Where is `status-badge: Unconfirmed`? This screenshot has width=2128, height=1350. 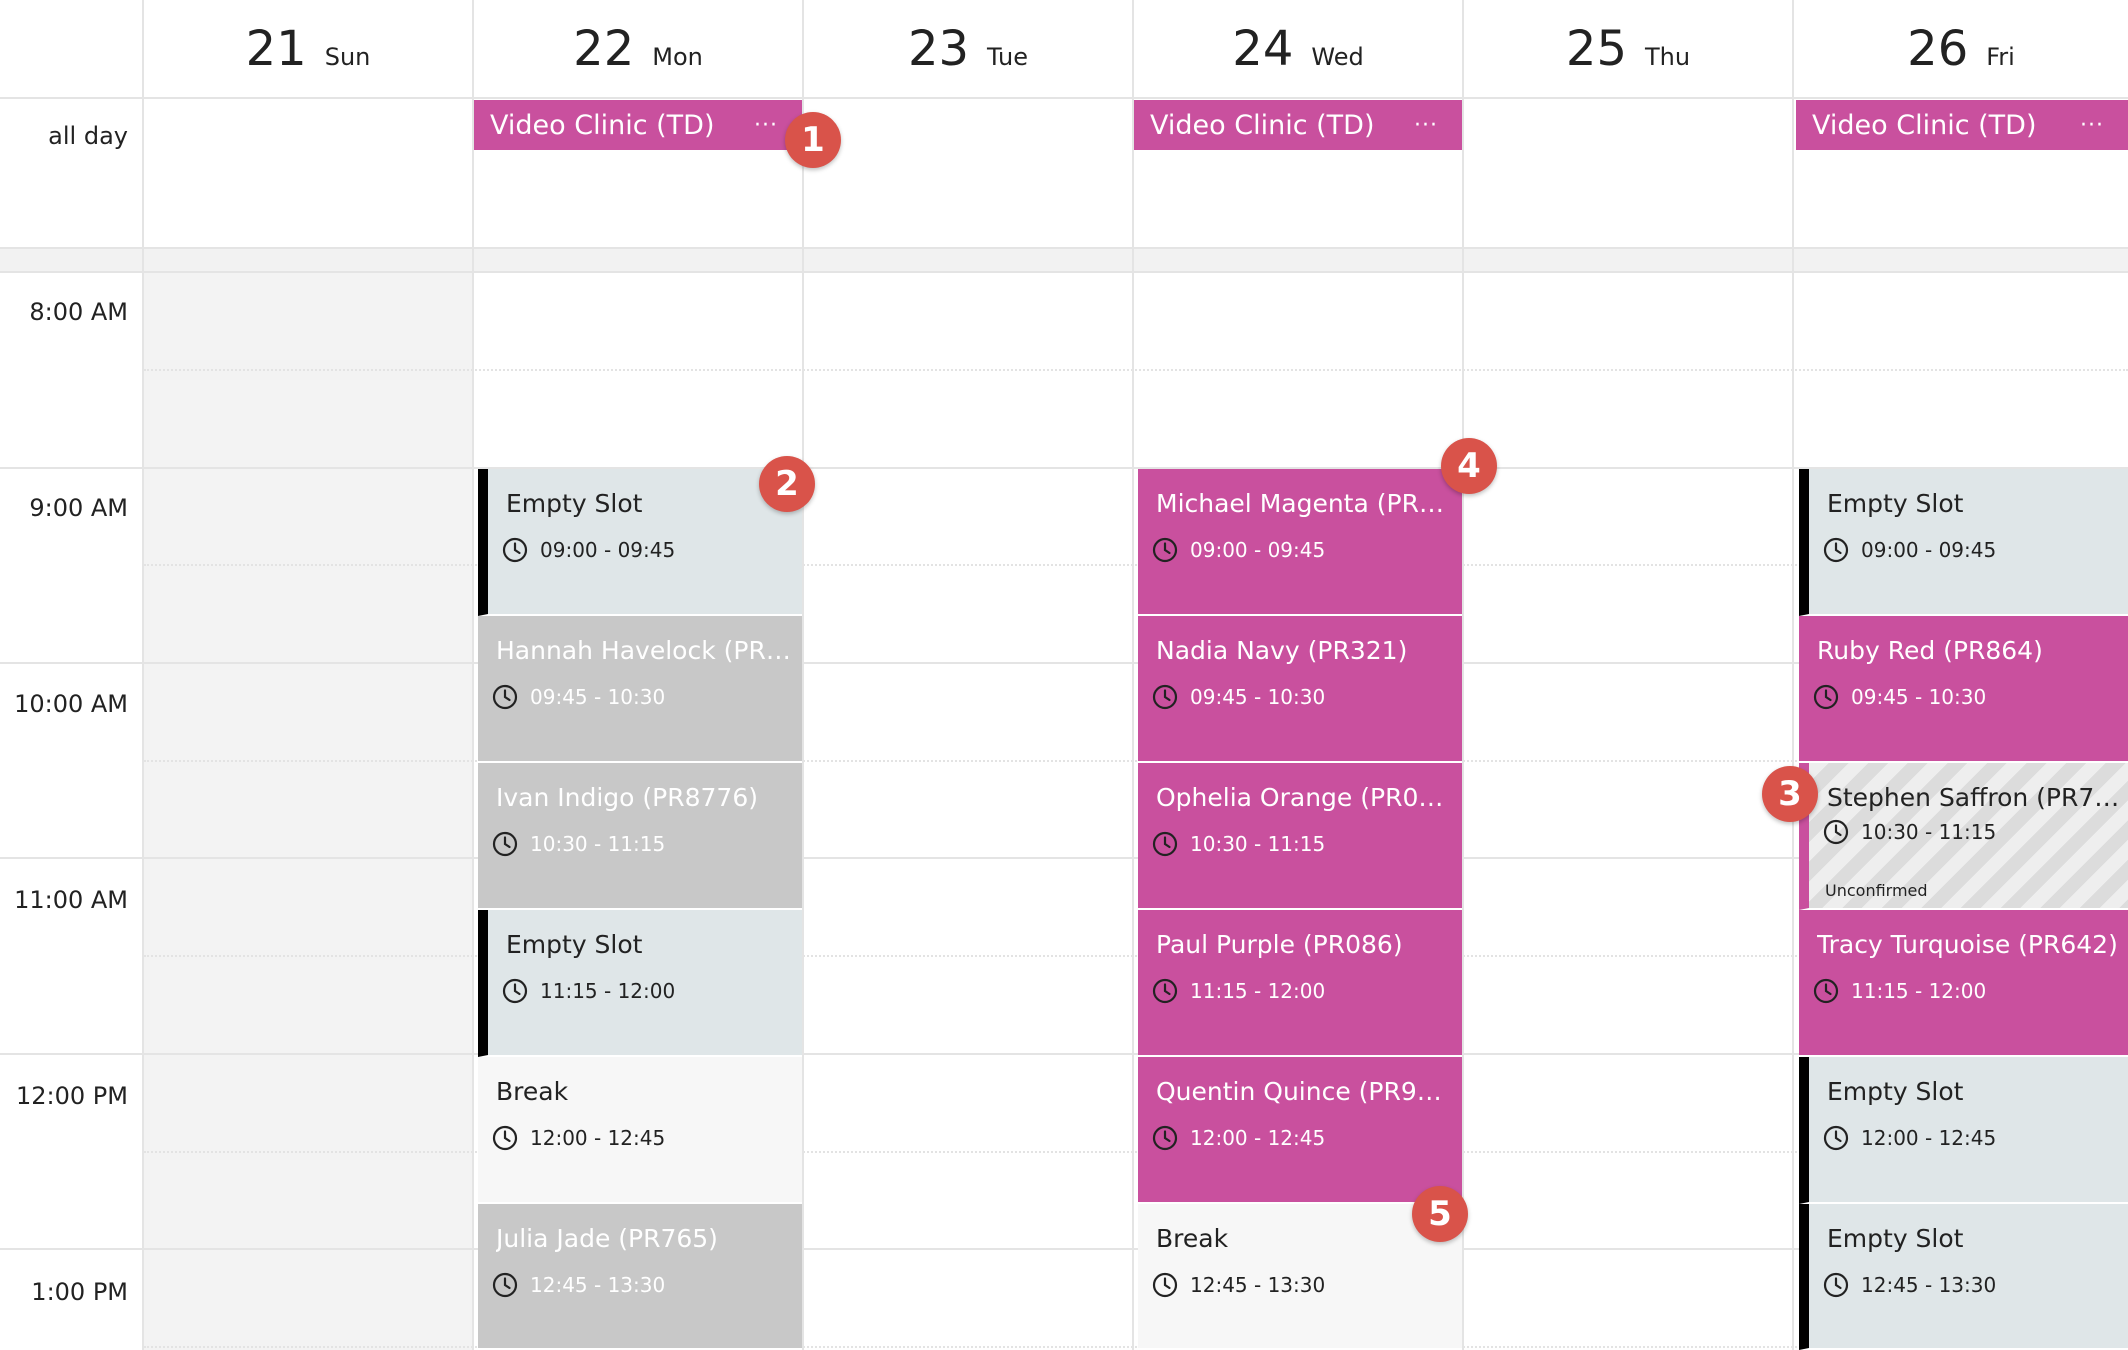
status-badge: Unconfirmed is located at coordinates (1876, 890).